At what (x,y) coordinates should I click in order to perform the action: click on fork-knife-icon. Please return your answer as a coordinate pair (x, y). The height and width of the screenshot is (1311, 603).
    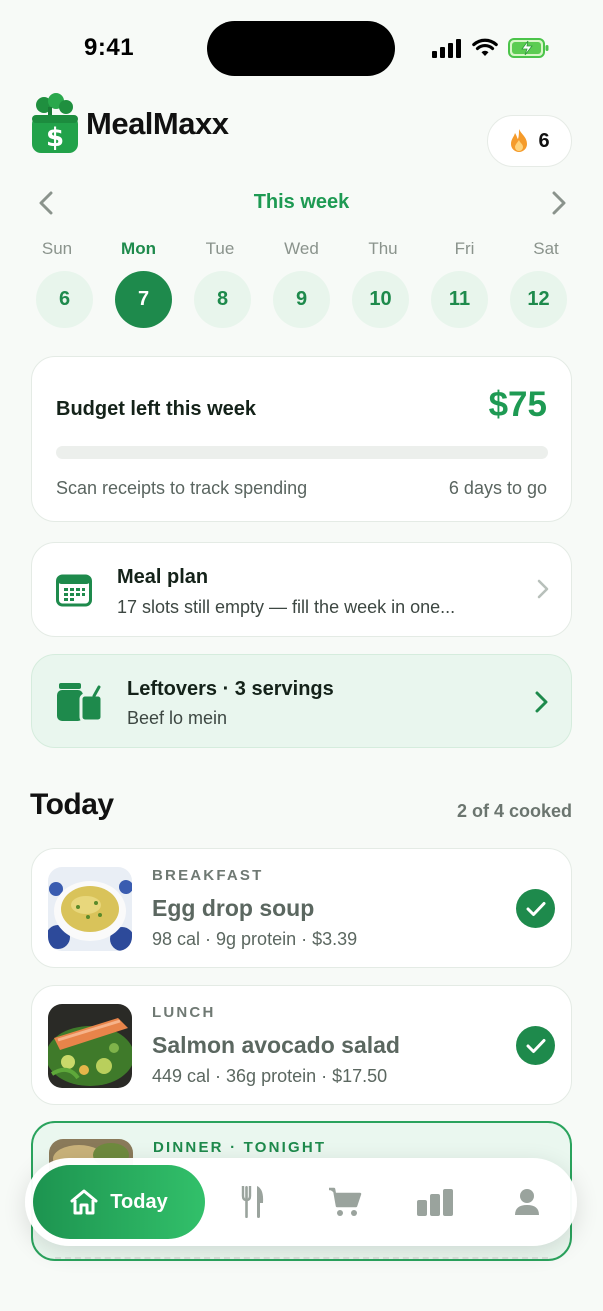
    Looking at the image, I should click on (252, 1202).